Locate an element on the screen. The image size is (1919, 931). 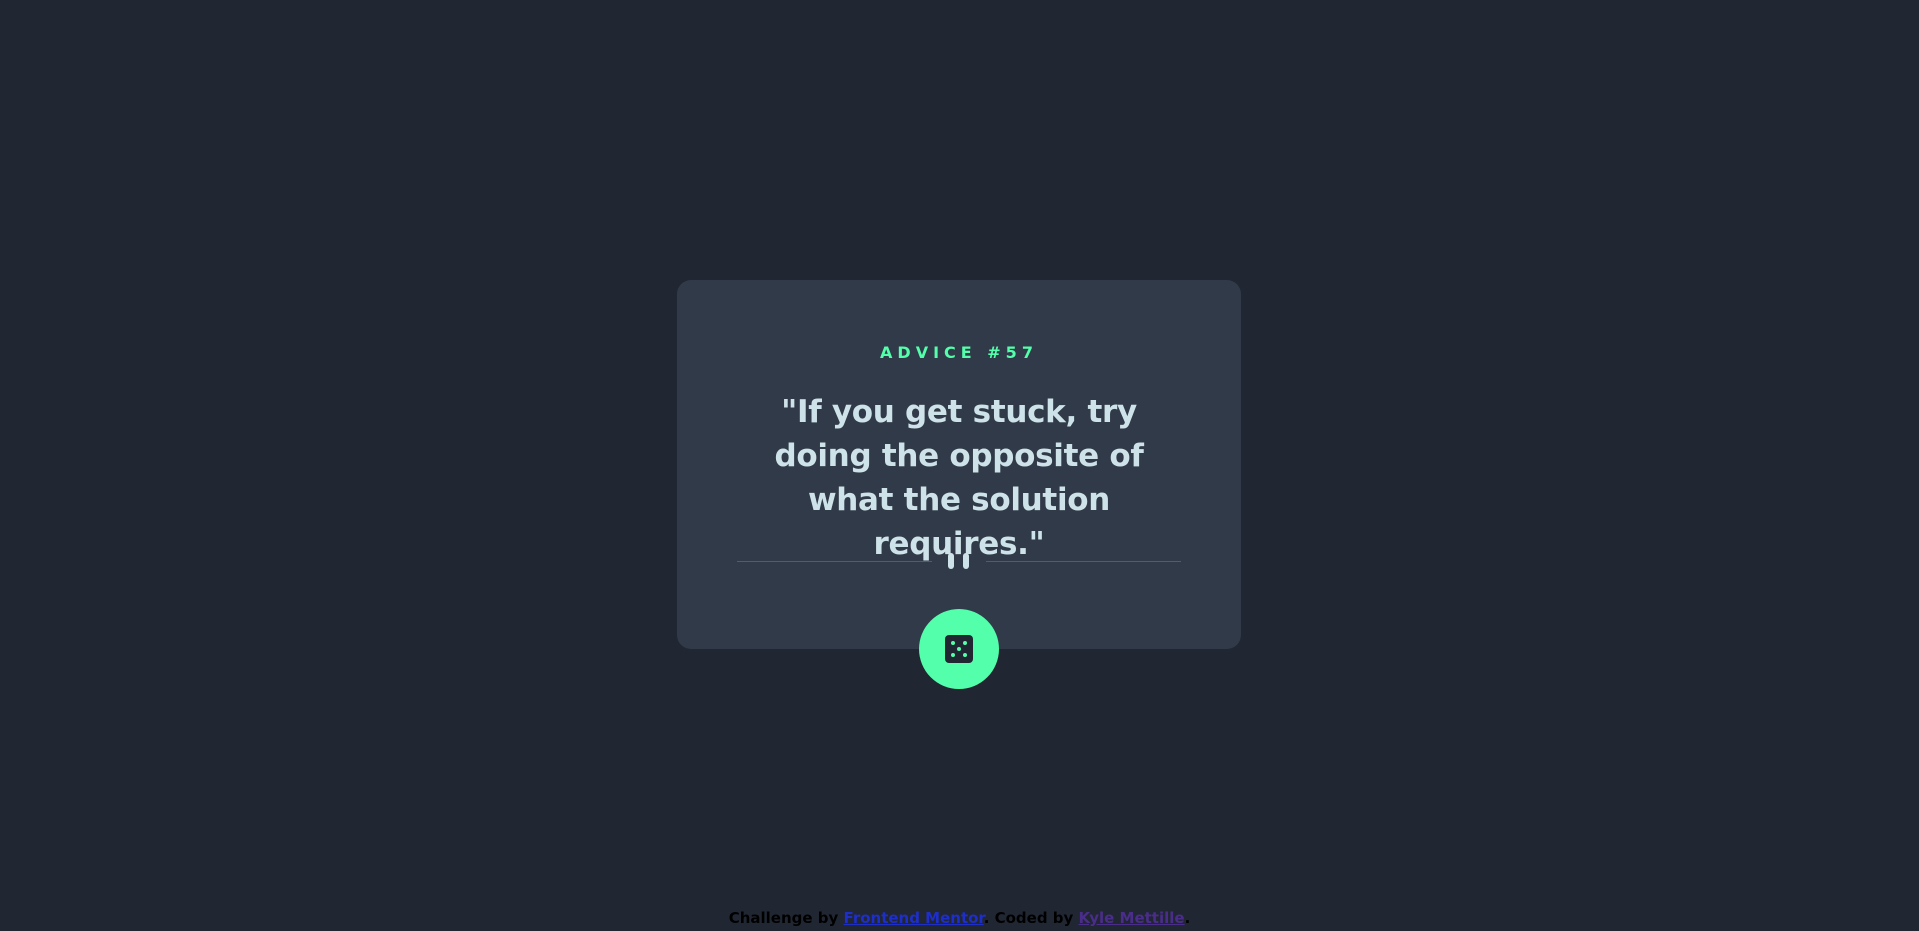
new-advice-button is located at coordinates (959, 649).